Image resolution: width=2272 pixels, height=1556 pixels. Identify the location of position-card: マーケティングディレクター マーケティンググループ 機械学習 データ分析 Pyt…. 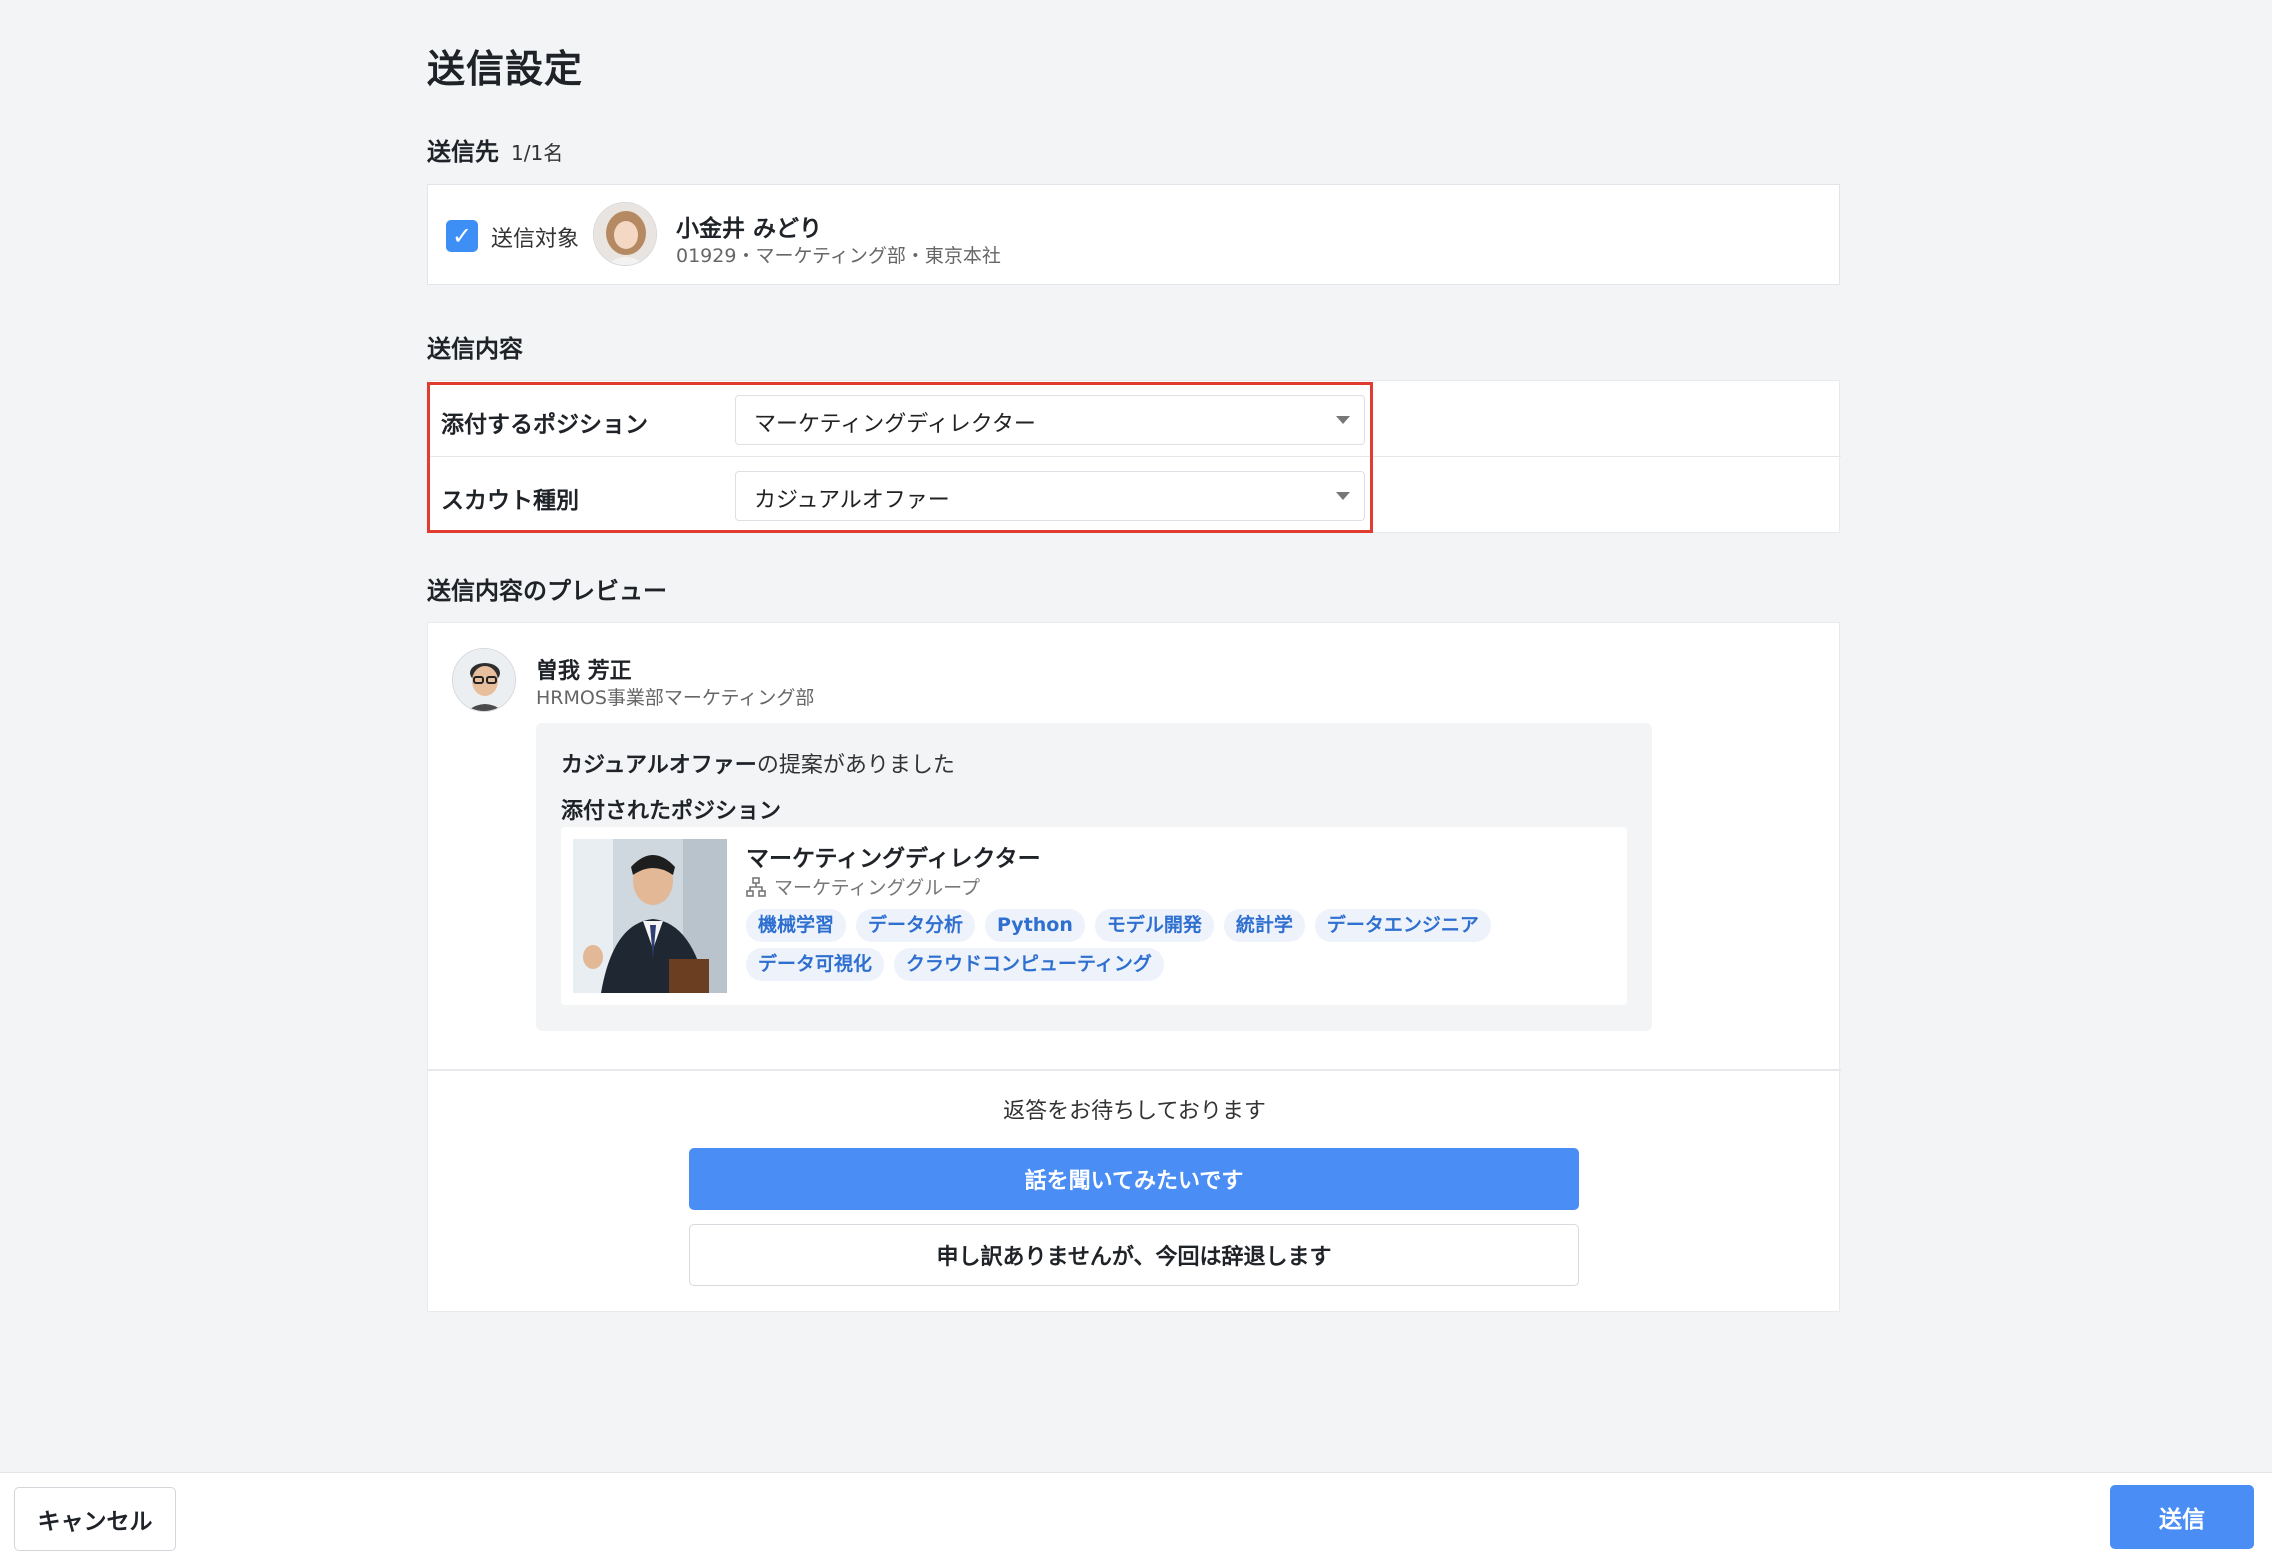
(1094, 916).